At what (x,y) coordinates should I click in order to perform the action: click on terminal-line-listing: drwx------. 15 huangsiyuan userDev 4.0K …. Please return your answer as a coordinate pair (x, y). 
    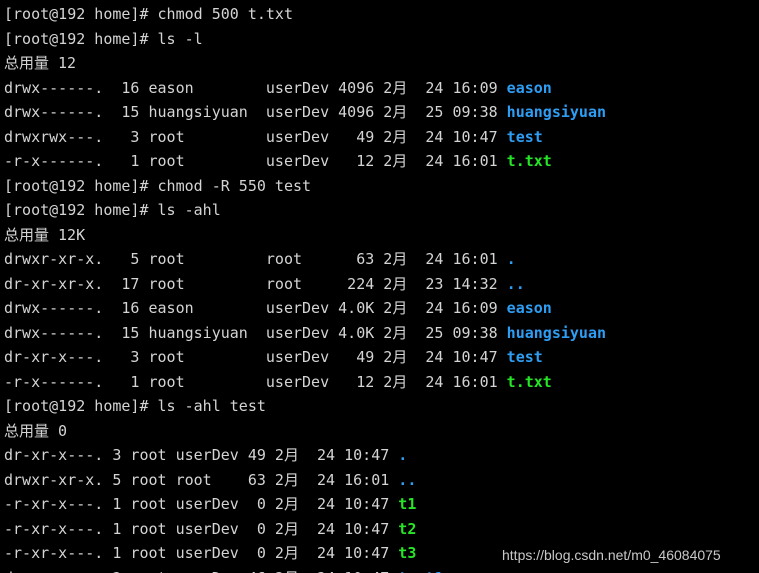
    Looking at the image, I should click on (381, 333).